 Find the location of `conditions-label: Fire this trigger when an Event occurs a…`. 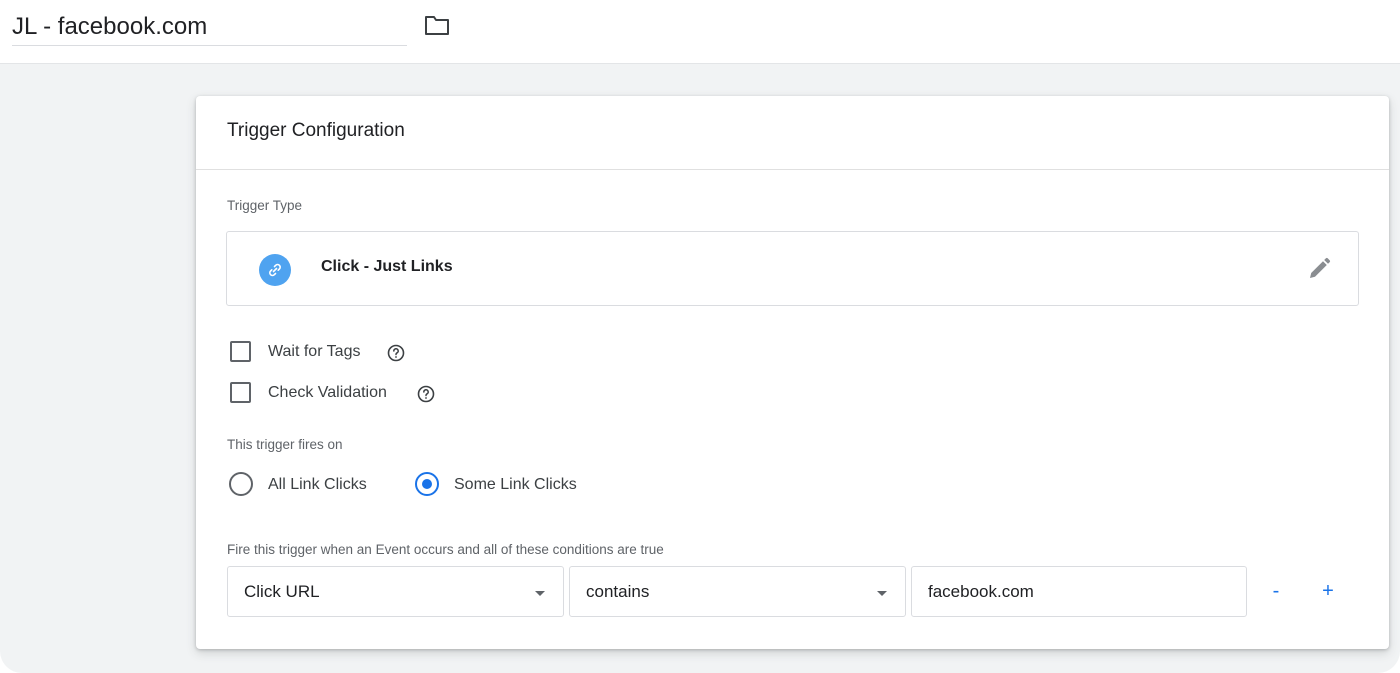

conditions-label: Fire this trigger when an Event occurs a… is located at coordinates (445, 549).